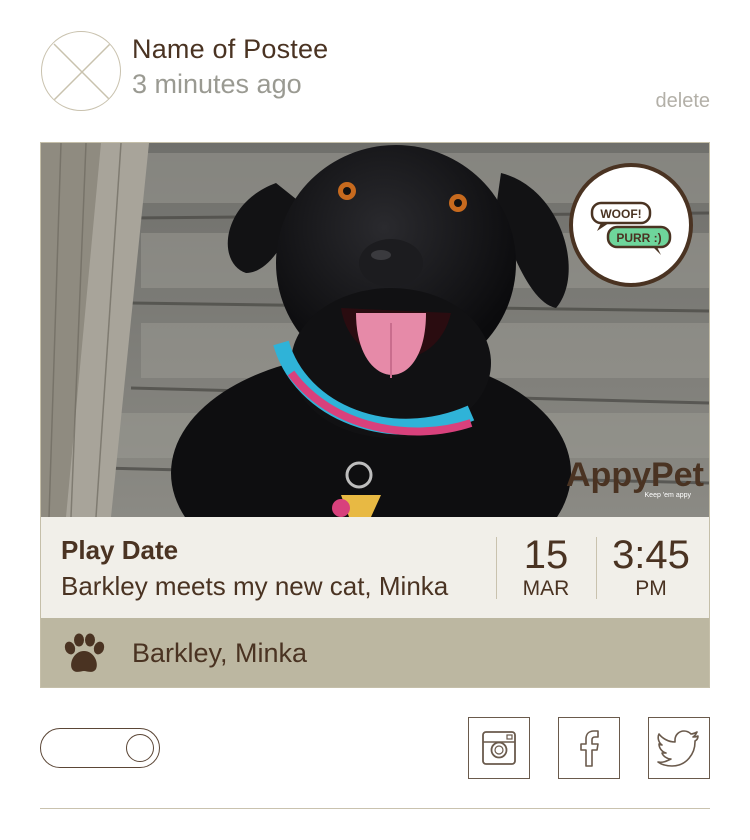 The width and height of the screenshot is (750, 840). I want to click on badge-purr-text: PURR :), so click(638, 238).